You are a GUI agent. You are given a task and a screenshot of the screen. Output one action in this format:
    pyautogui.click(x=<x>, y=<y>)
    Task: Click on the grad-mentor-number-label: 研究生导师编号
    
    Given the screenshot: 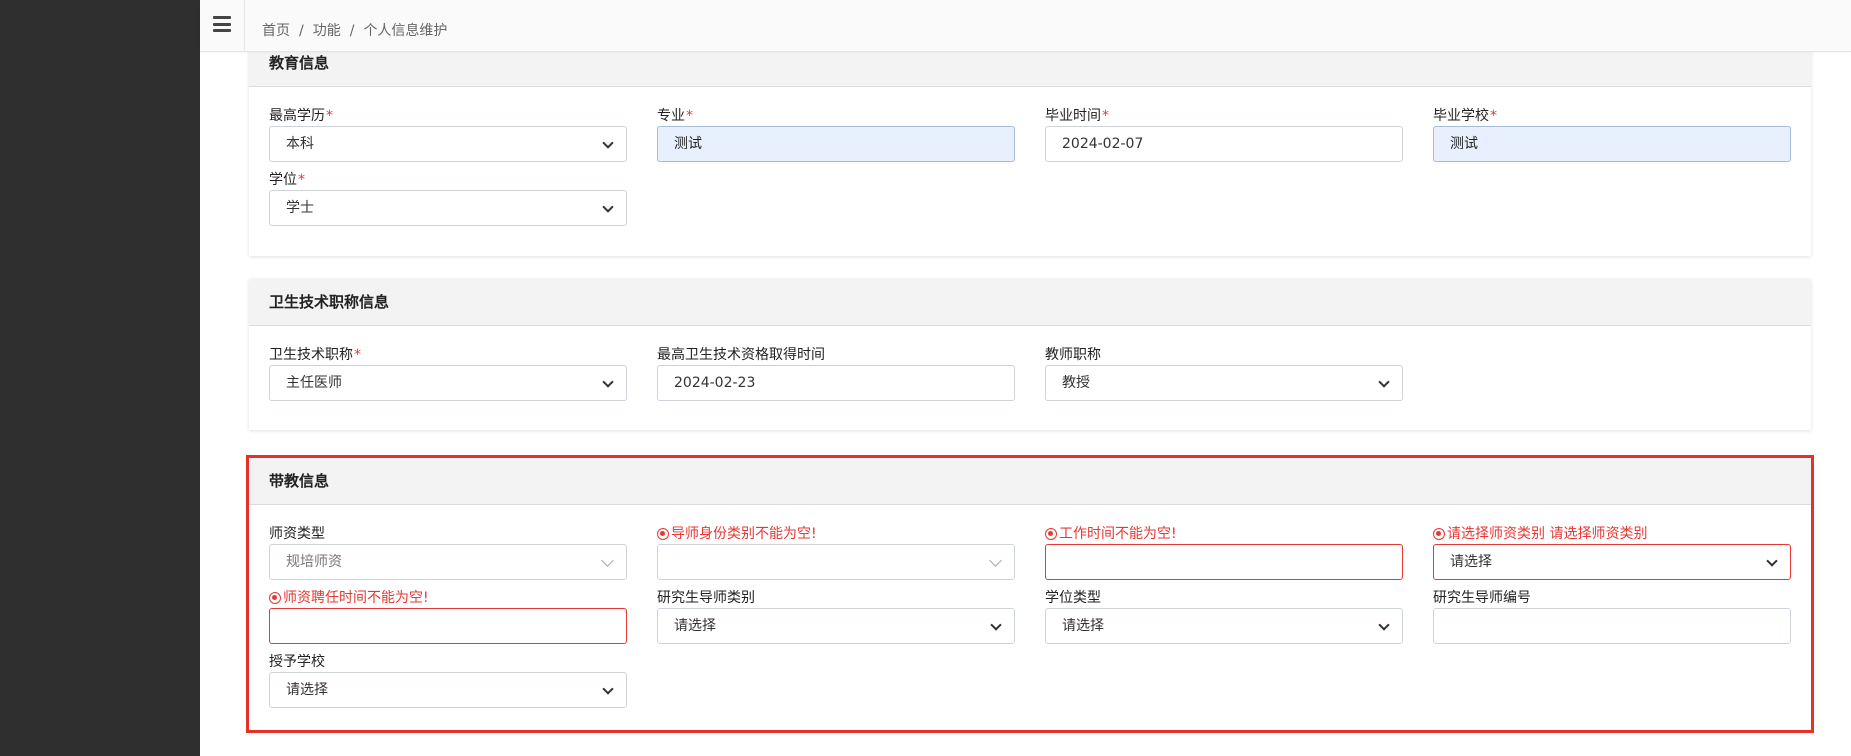 What is the action you would take?
    pyautogui.click(x=1482, y=598)
    